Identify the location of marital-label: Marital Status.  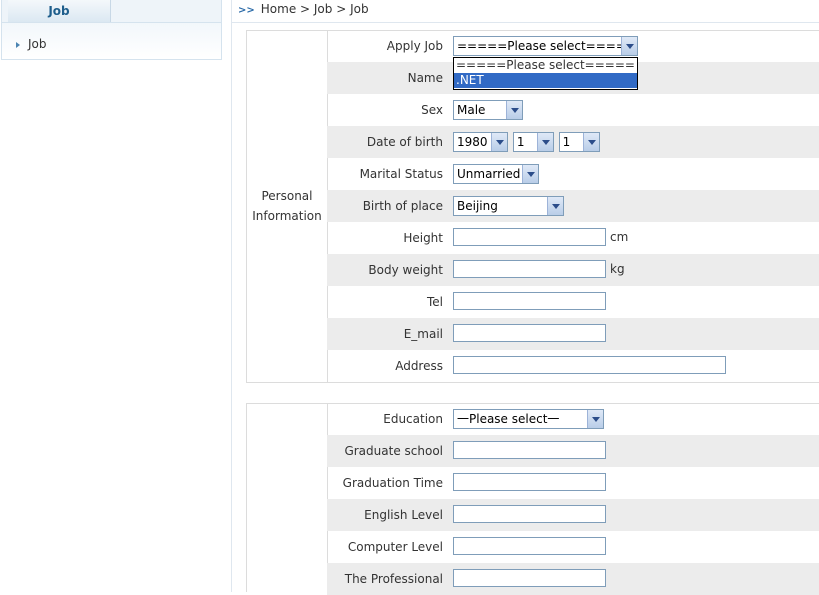
(401, 174).